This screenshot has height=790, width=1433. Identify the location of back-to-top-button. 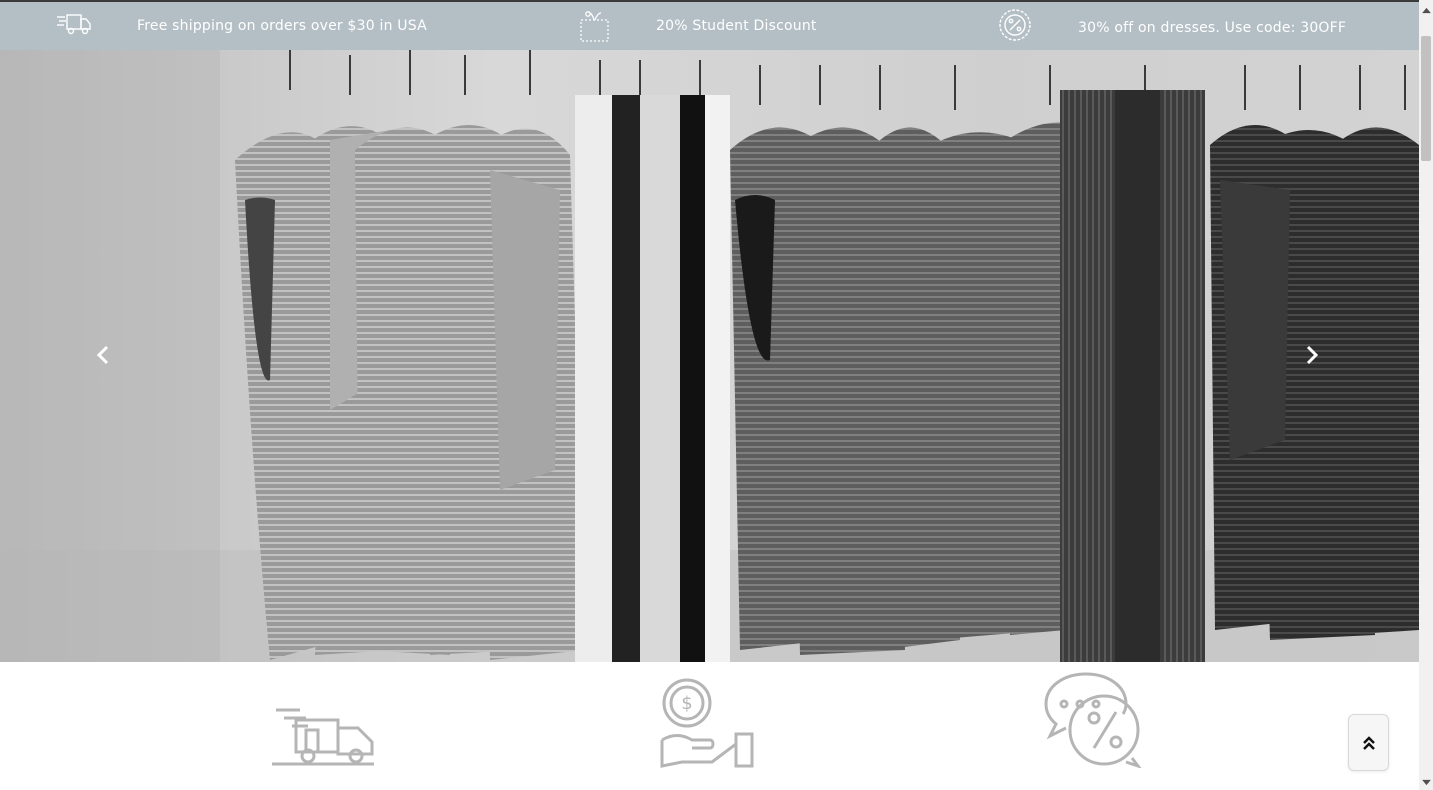
(1368, 742).